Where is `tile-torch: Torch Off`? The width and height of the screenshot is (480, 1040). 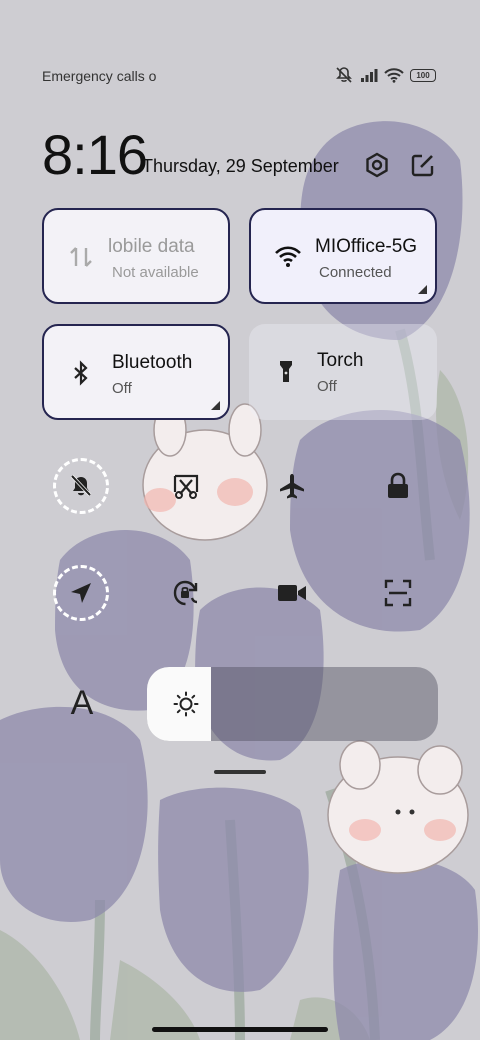
tile-torch: Torch Off is located at coordinates (343, 372).